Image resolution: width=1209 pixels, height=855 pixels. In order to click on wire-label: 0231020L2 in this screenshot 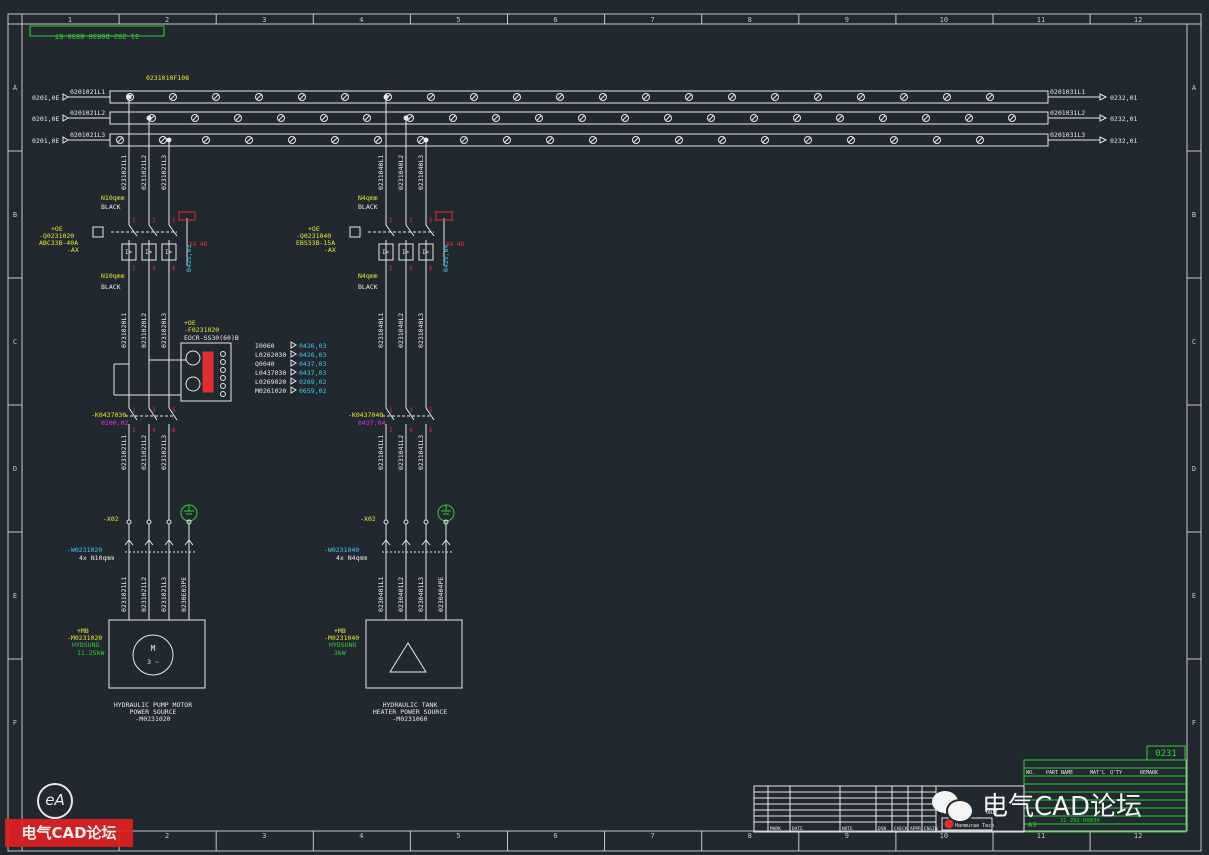, I will do `click(144, 330)`.